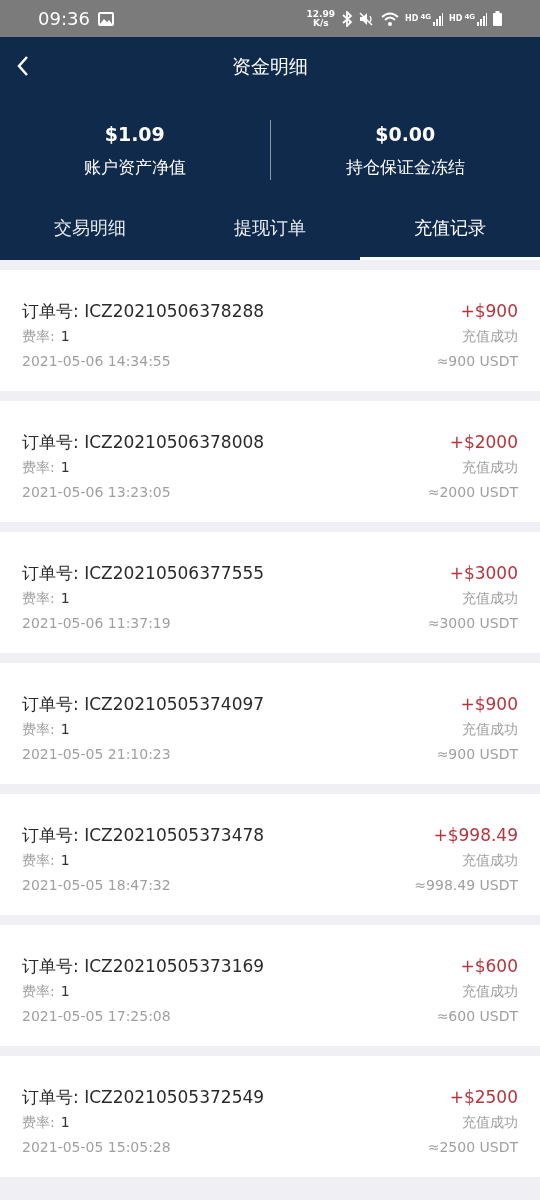 This screenshot has width=540, height=1200. Describe the element at coordinates (483, 1097) in the screenshot. I see `amount: +$2500` at that location.